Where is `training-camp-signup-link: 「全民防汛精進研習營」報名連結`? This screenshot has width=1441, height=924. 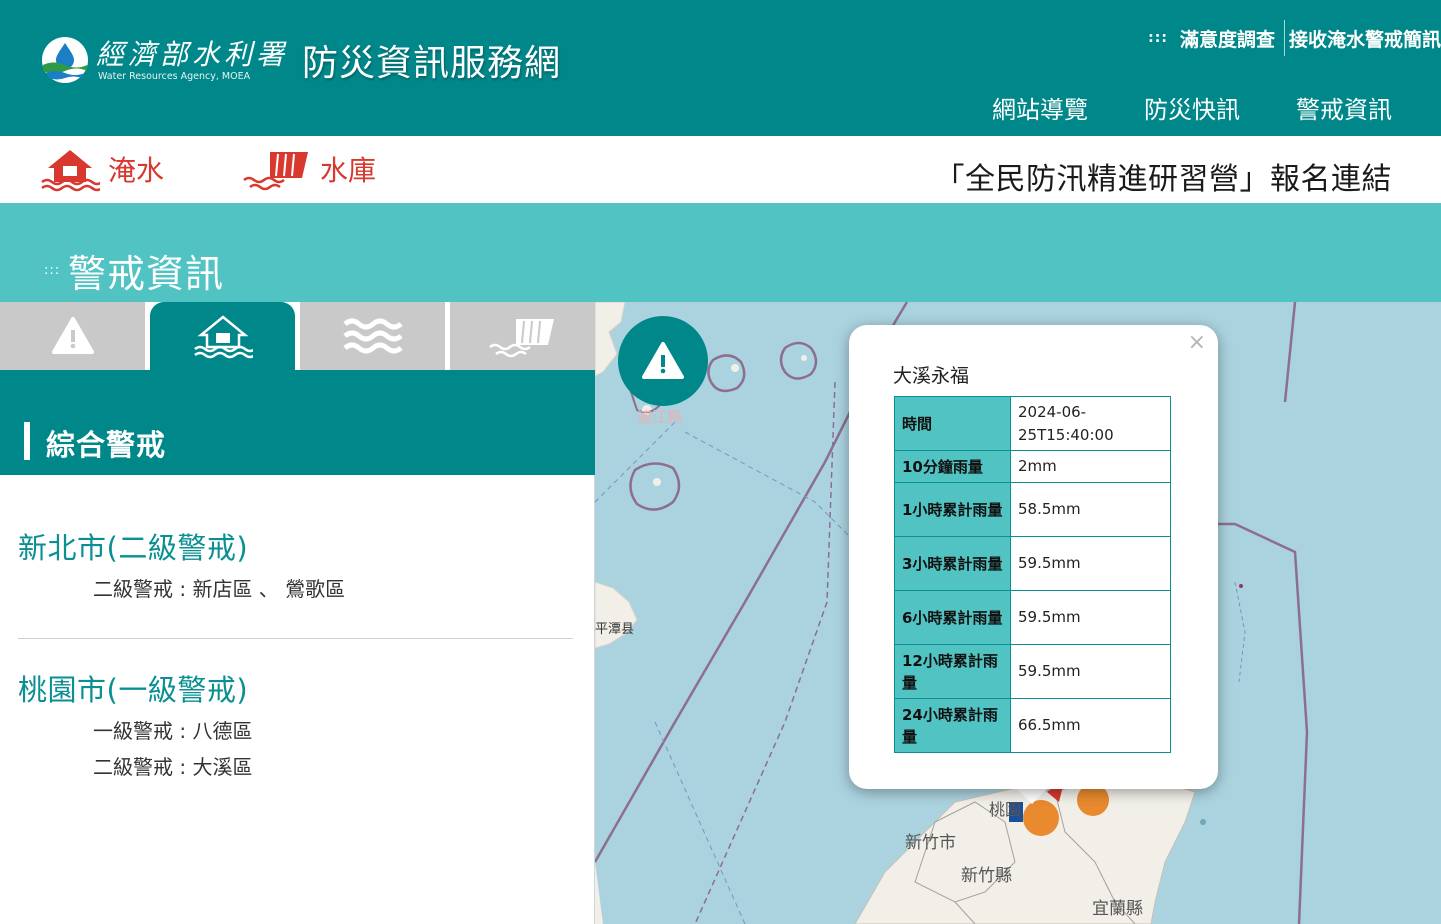
training-camp-signup-link: 「全民防汛精進研習營」報名連結 is located at coordinates (1164, 176).